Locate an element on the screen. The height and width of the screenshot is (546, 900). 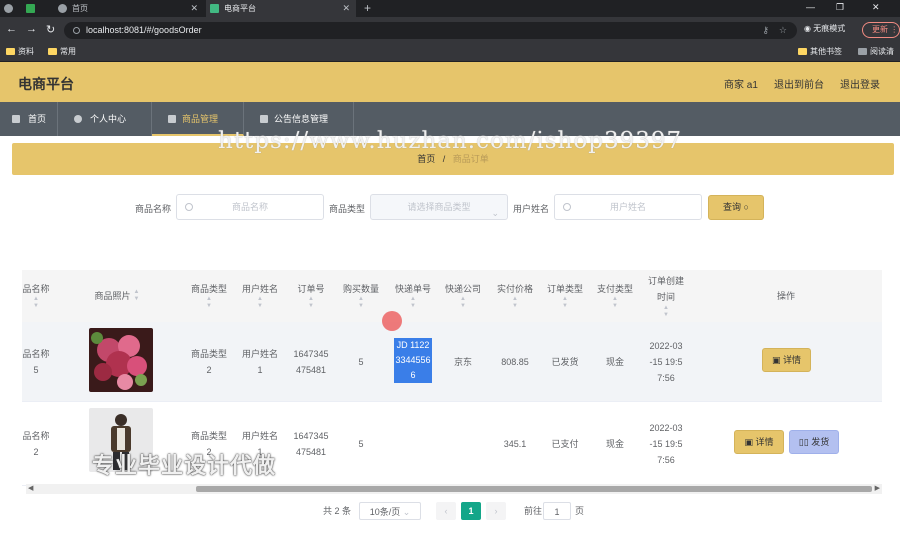
col-order-no: 订单号 ▲ ▼ is located at coordinates (311, 296).